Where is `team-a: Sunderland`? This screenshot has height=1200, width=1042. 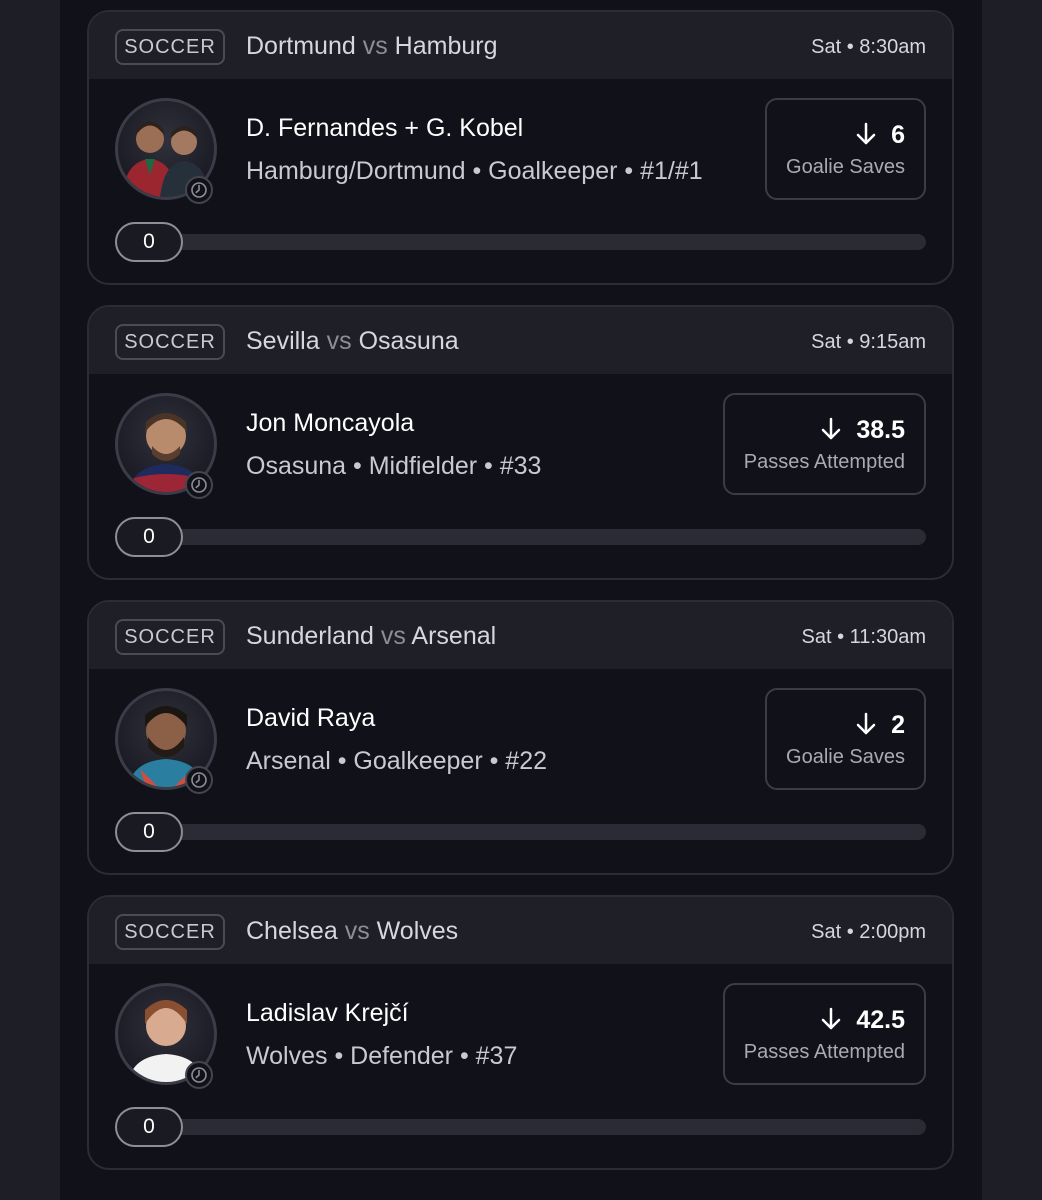
team-a: Sunderland is located at coordinates (310, 636).